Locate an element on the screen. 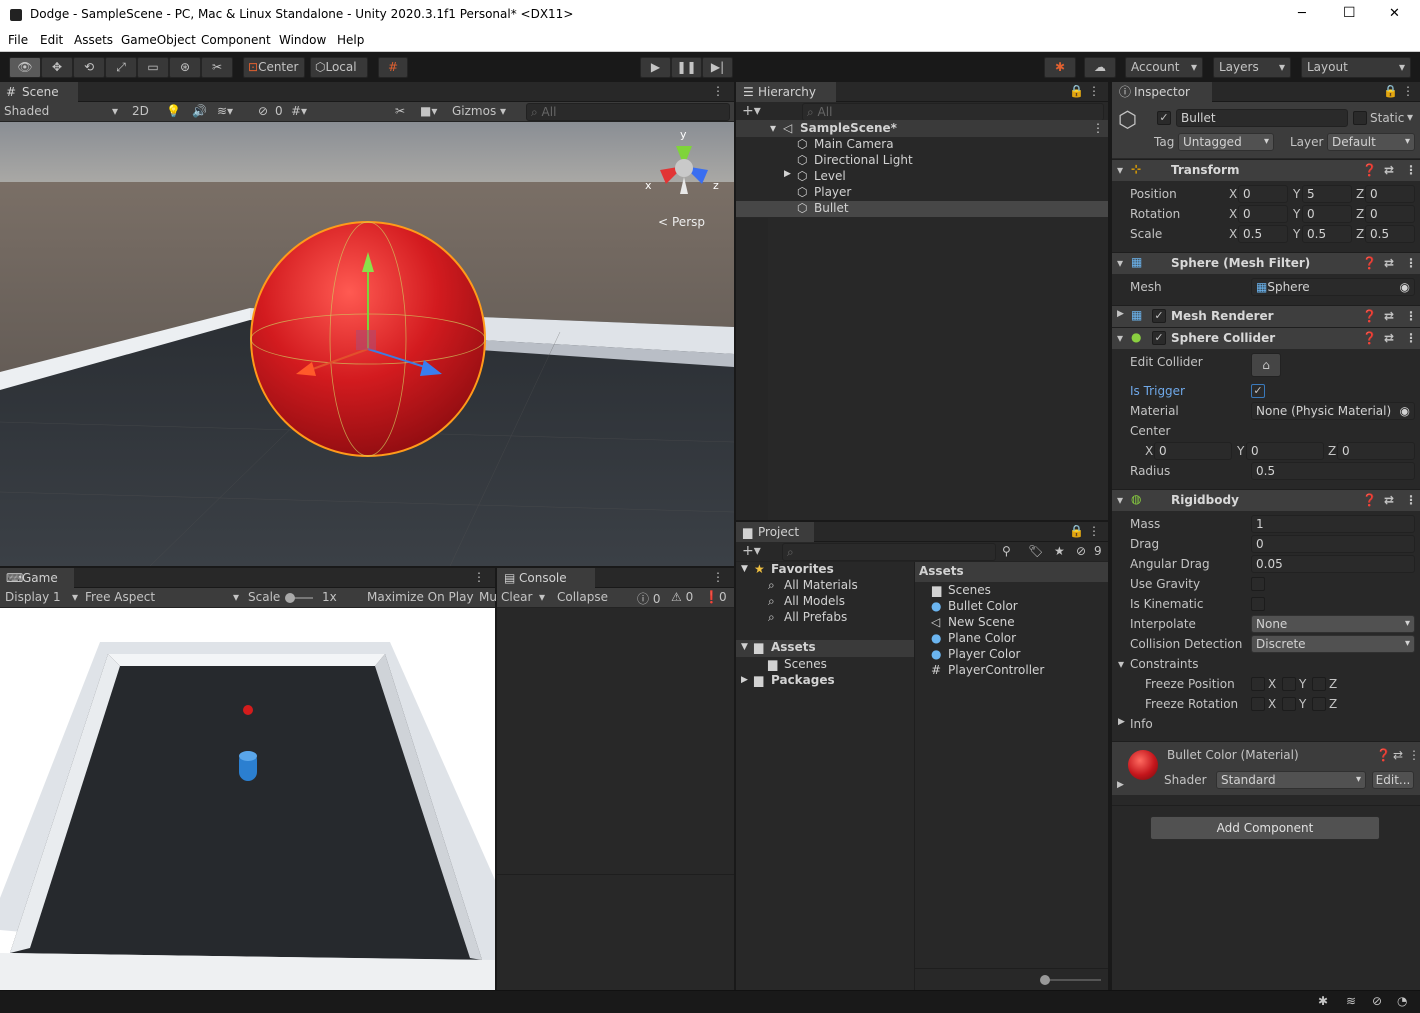 The width and height of the screenshot is (1420, 1013). scene-search-input: ⌕ All is located at coordinates (628, 112).